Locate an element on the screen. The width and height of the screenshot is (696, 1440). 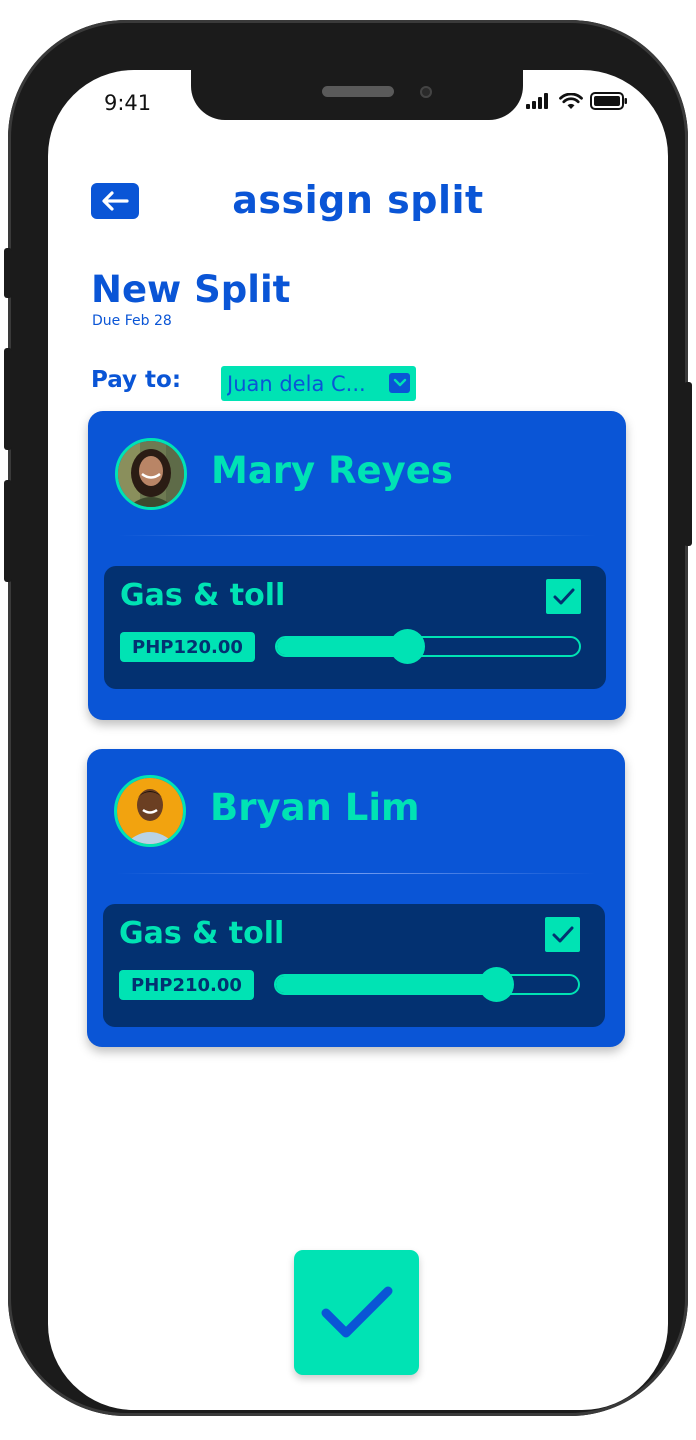
status-icons is located at coordinates (577, 101).